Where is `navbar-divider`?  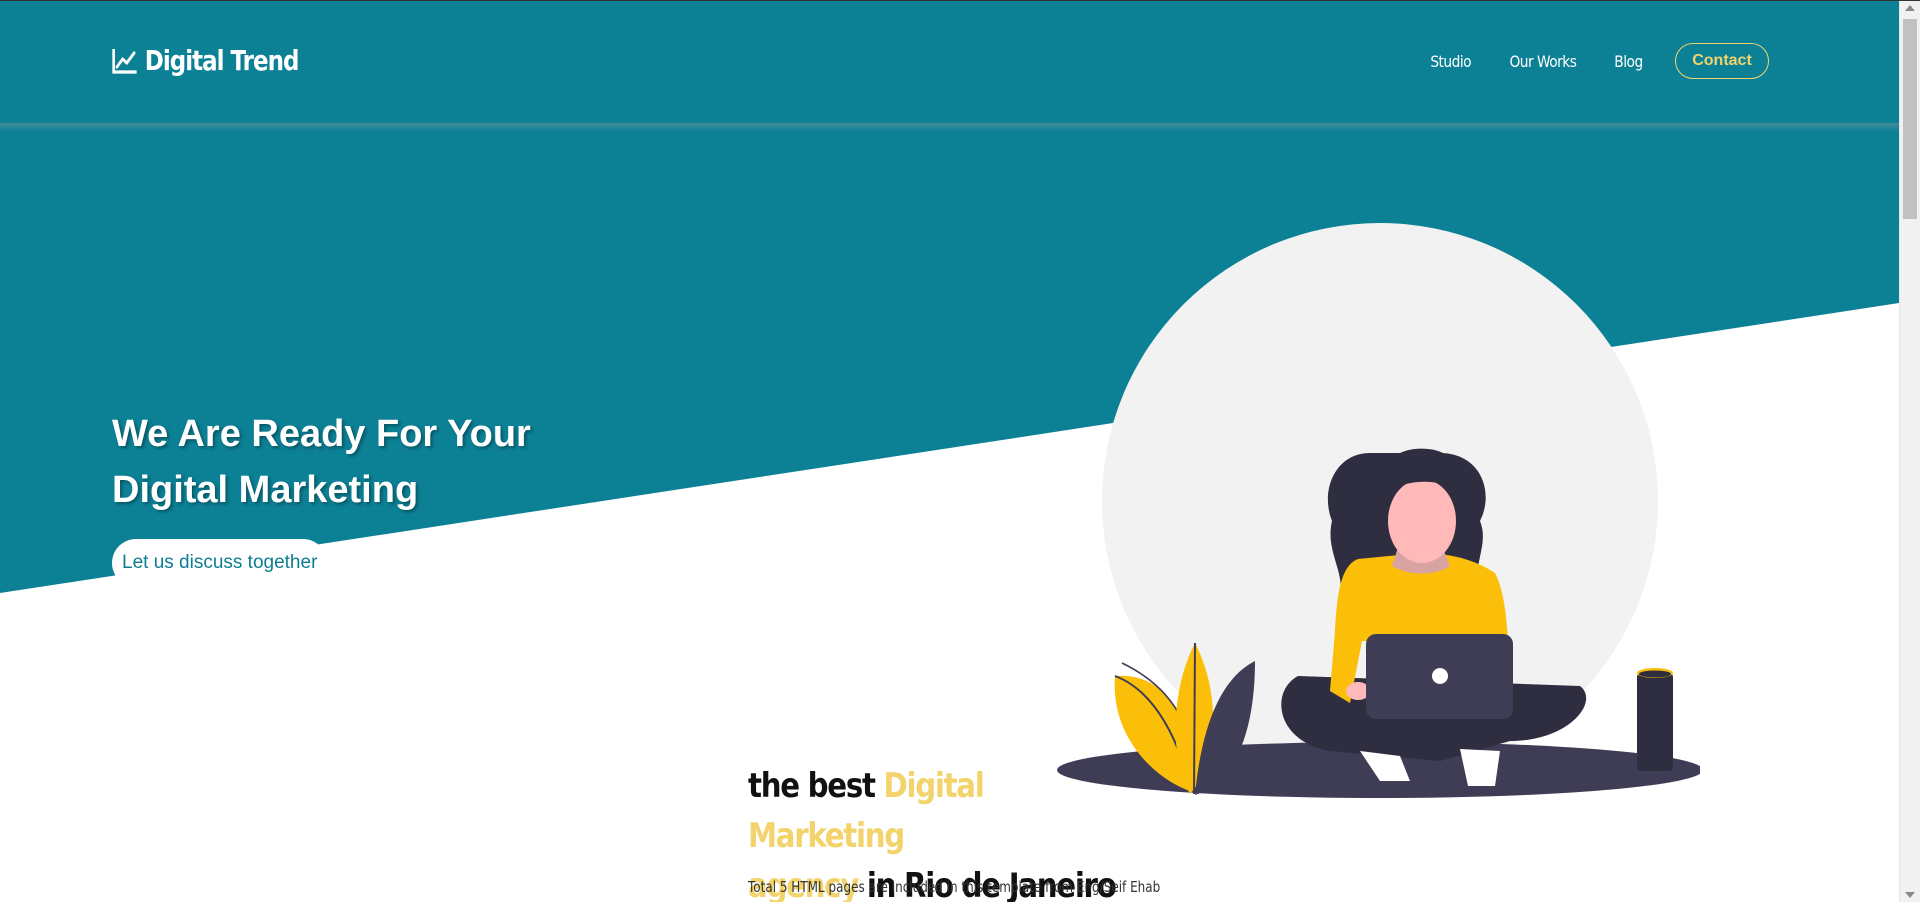
navbar-divider is located at coordinates (949, 127).